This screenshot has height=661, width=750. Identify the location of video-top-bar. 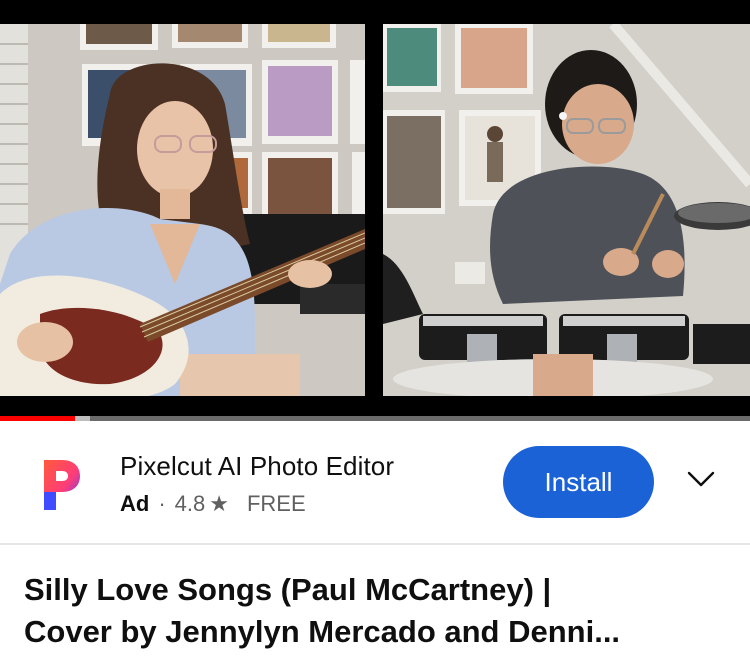
(375, 12).